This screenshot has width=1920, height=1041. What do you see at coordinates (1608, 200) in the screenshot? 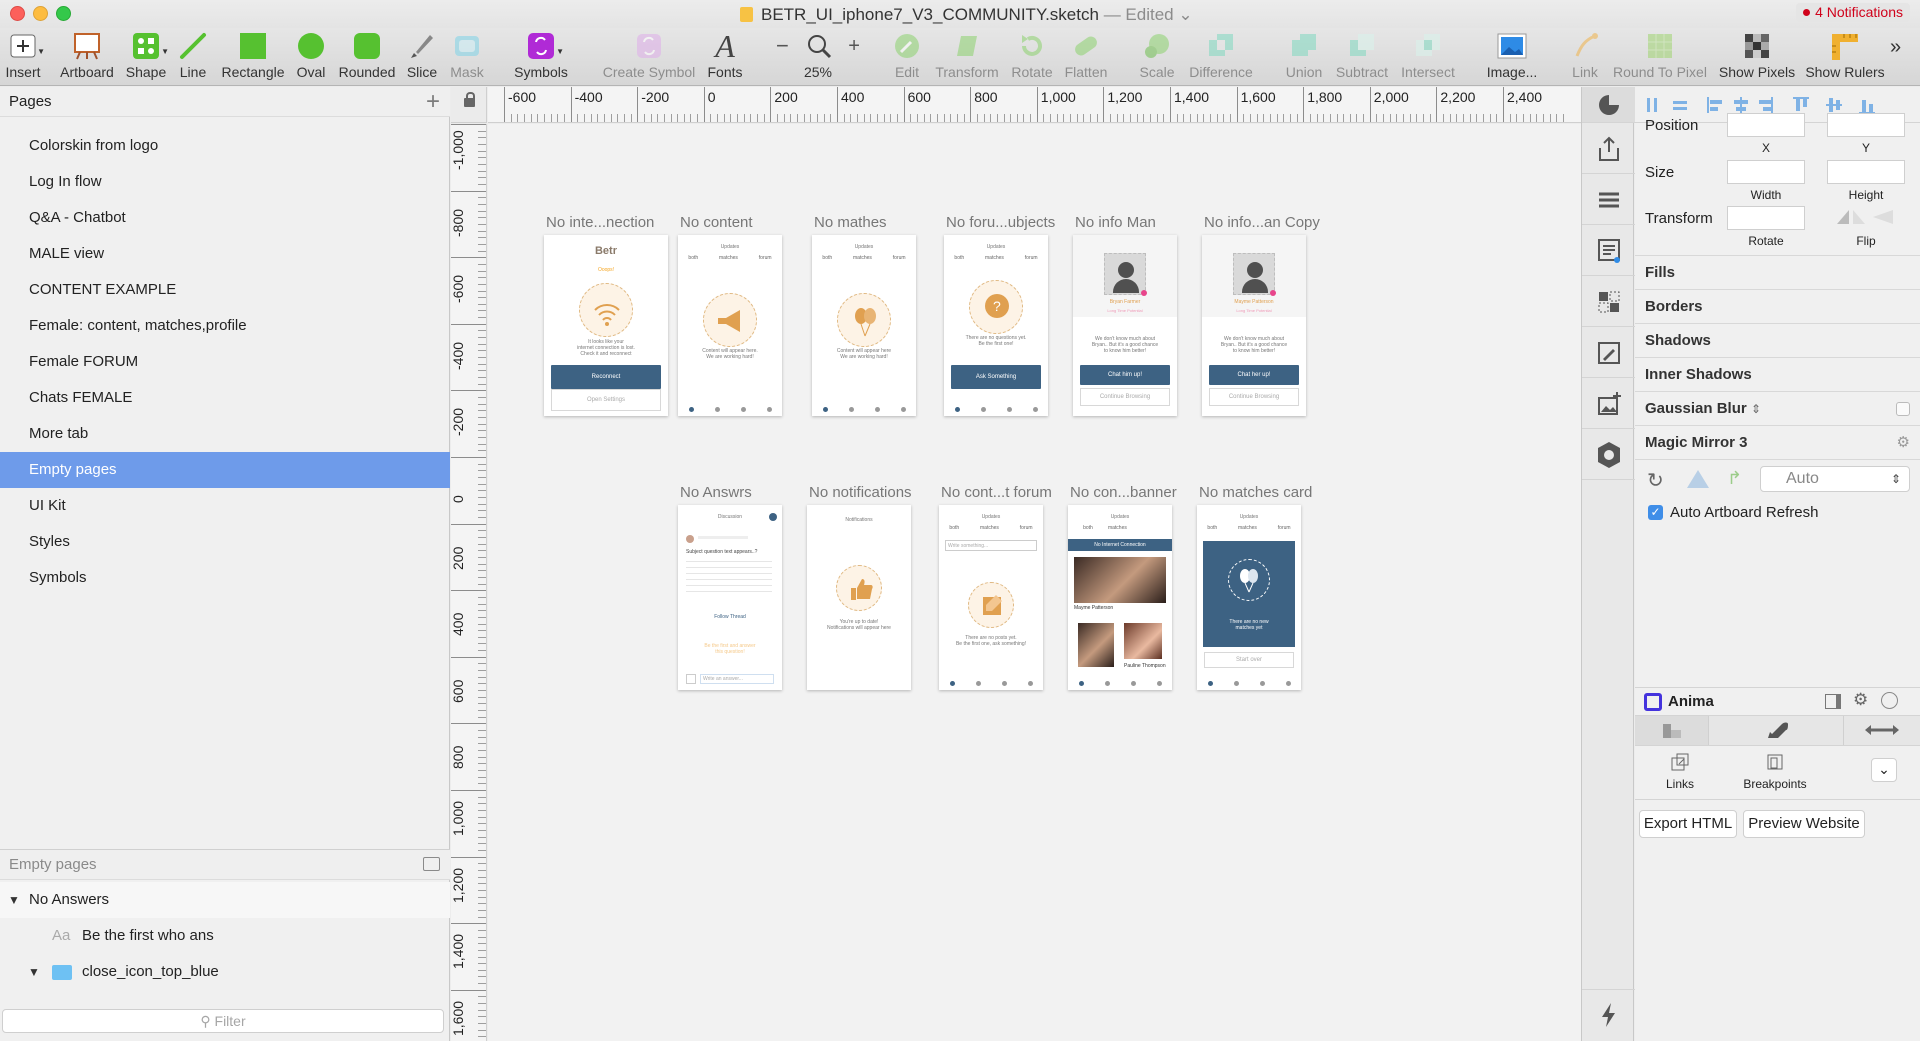
I see `layers-stack-icon` at bounding box center [1608, 200].